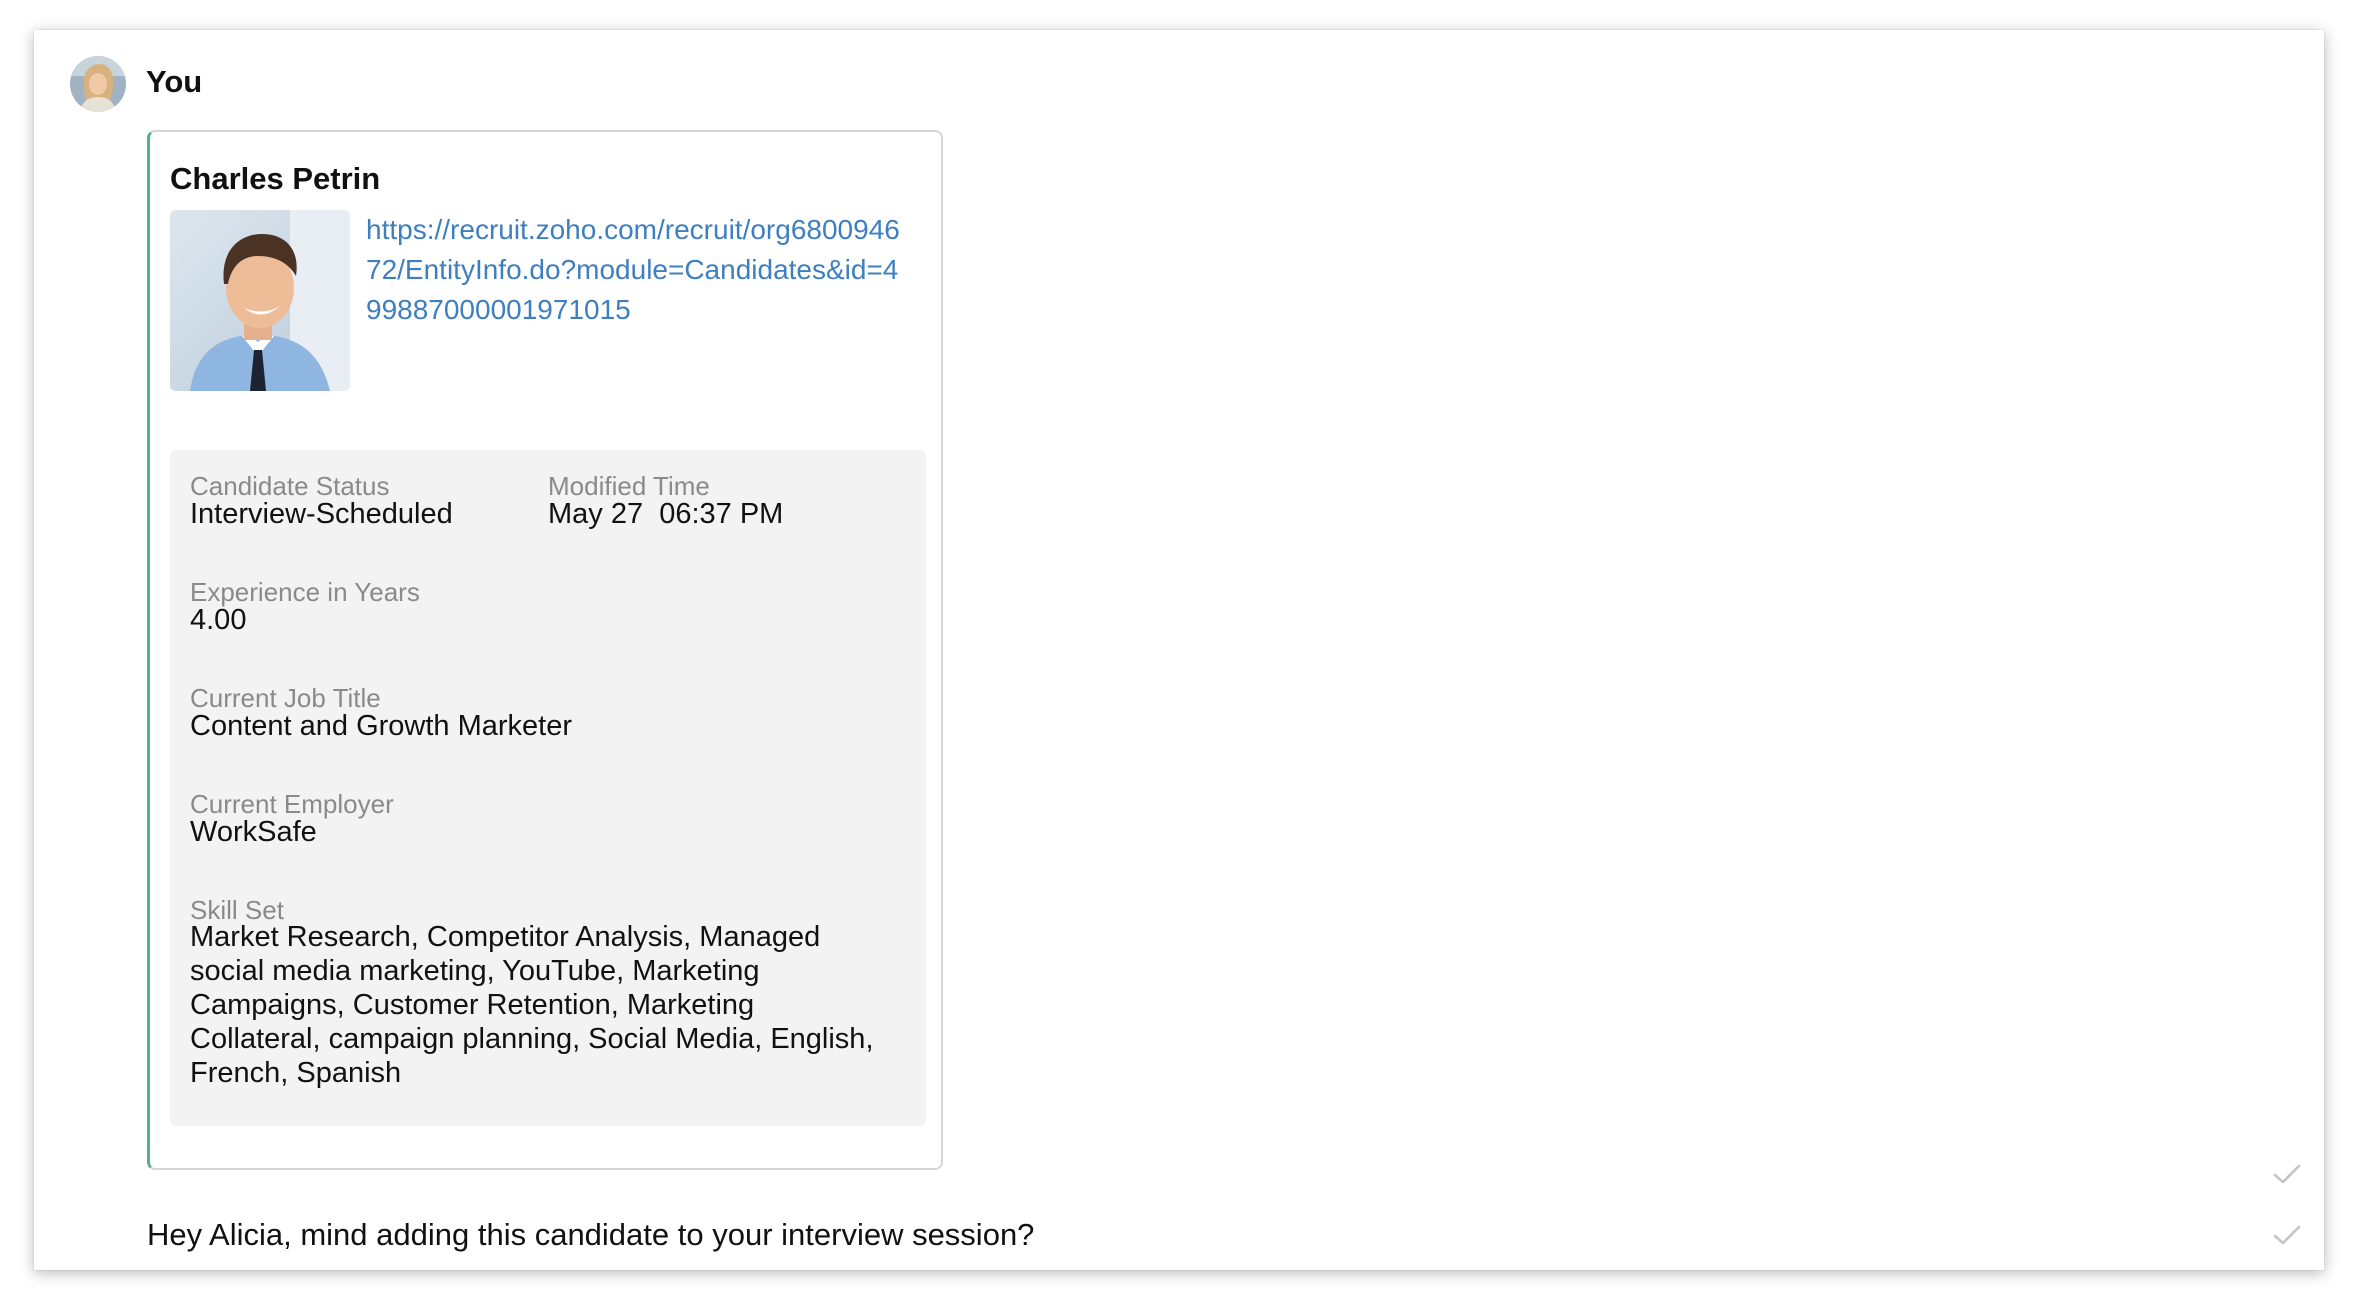 The width and height of the screenshot is (2358, 1308). What do you see at coordinates (666, 514) in the screenshot?
I see `modified-time-value: May 27 06:37 PM` at bounding box center [666, 514].